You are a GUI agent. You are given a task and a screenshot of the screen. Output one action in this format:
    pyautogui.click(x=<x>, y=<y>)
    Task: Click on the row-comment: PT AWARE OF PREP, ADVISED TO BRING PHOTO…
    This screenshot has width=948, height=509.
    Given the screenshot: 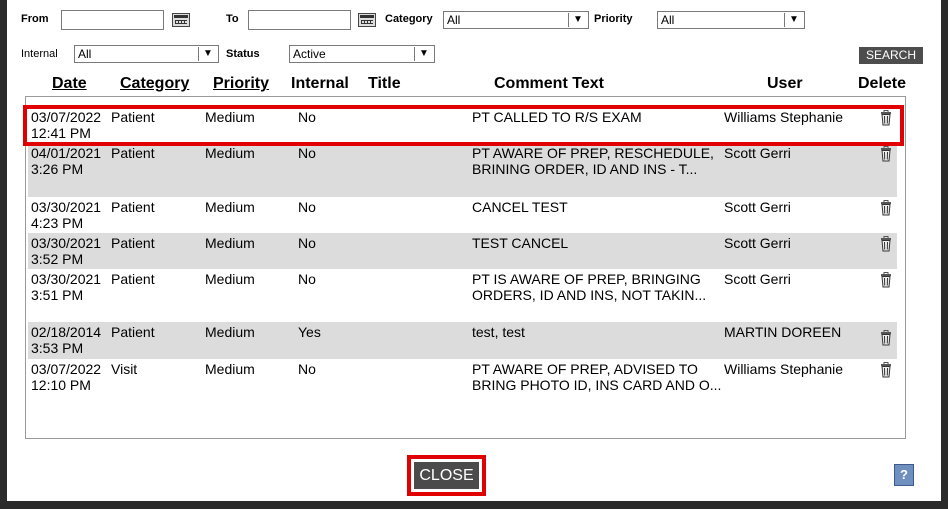 What is the action you would take?
    pyautogui.click(x=597, y=377)
    